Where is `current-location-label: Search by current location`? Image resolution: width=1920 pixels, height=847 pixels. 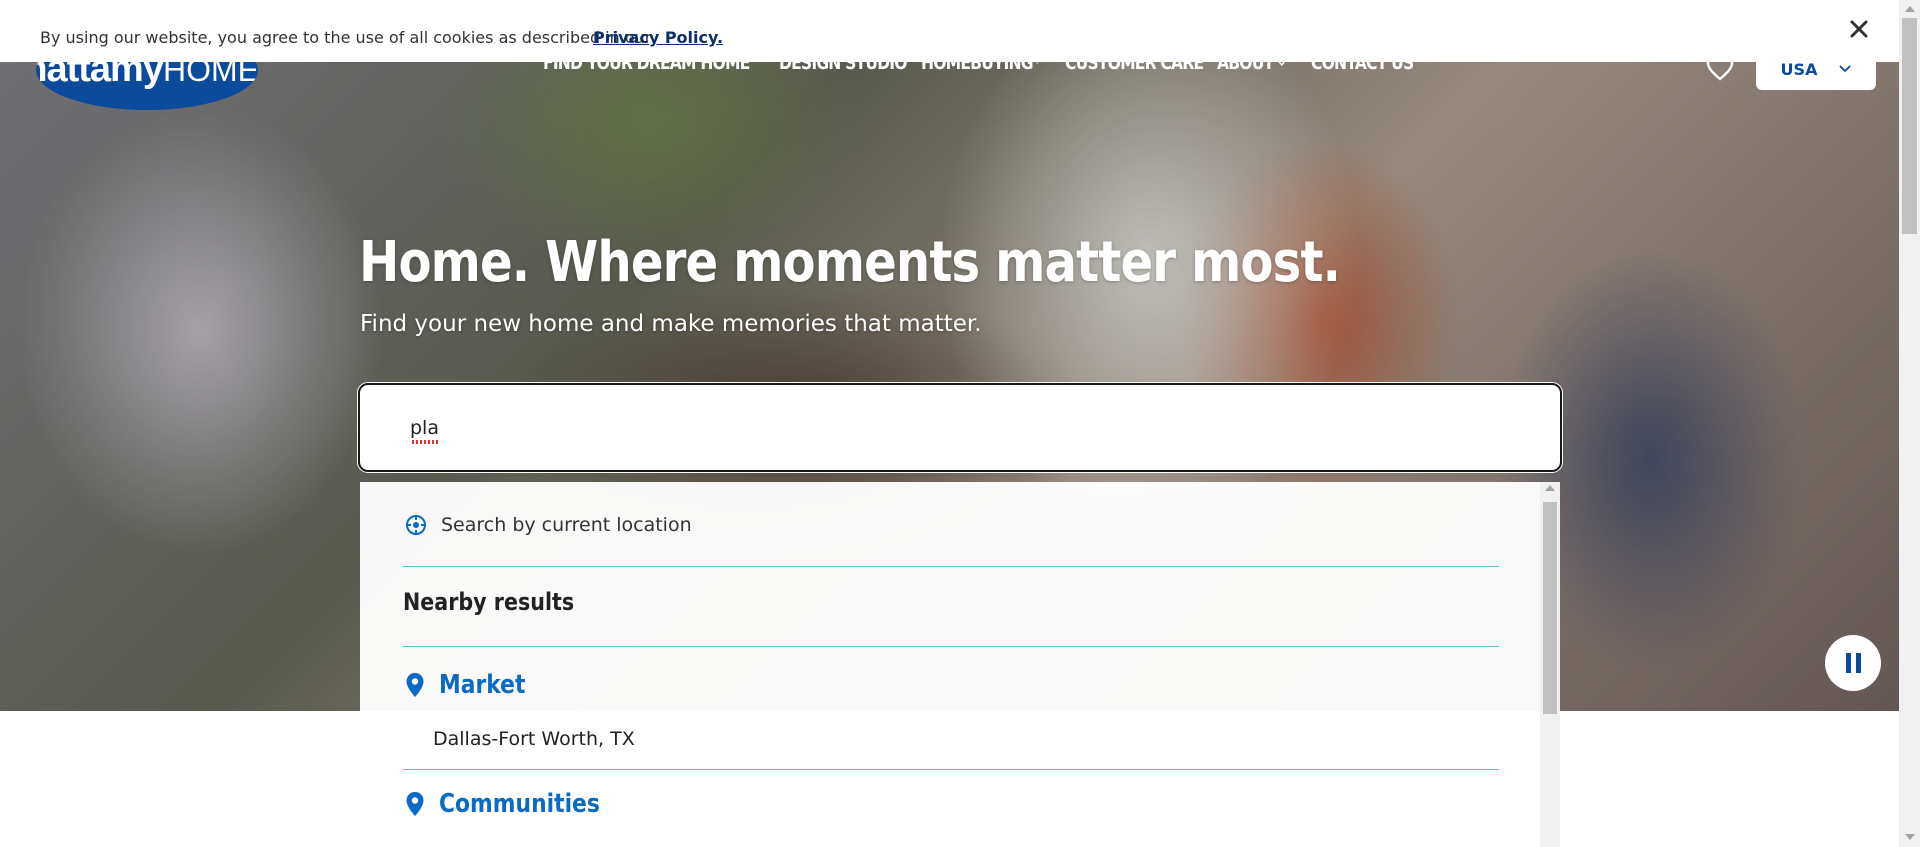 current-location-label: Search by current location is located at coordinates (566, 525).